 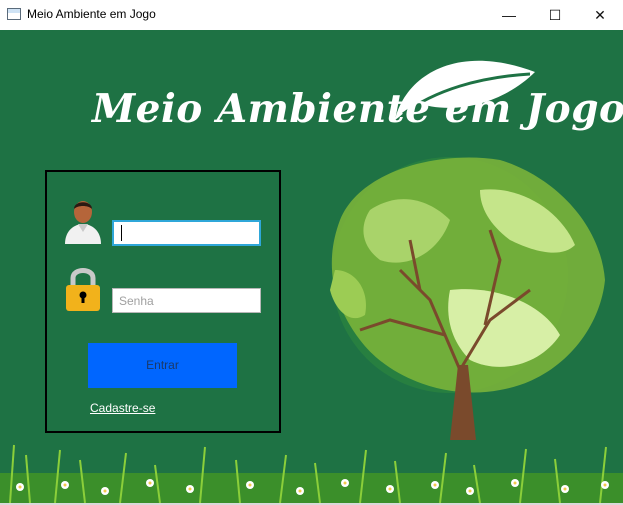 What do you see at coordinates (357, 109) in the screenshot?
I see `banner-title: Meio Ambiente em Jogo` at bounding box center [357, 109].